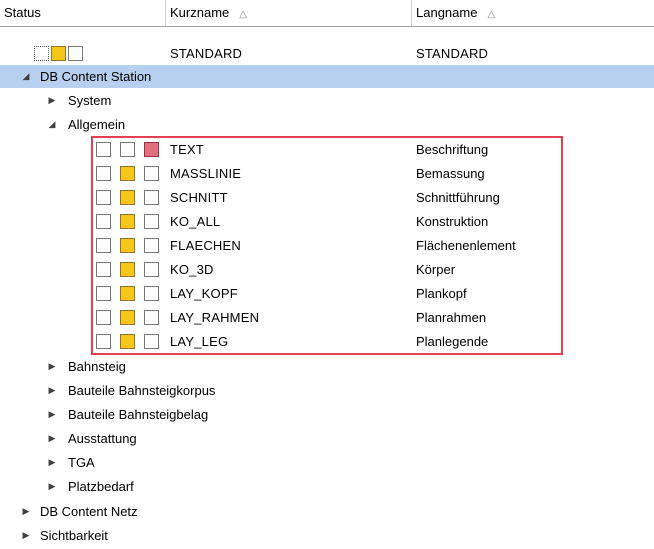 The image size is (654, 549). I want to click on kurzname-cell: SCHNITT, so click(199, 197).